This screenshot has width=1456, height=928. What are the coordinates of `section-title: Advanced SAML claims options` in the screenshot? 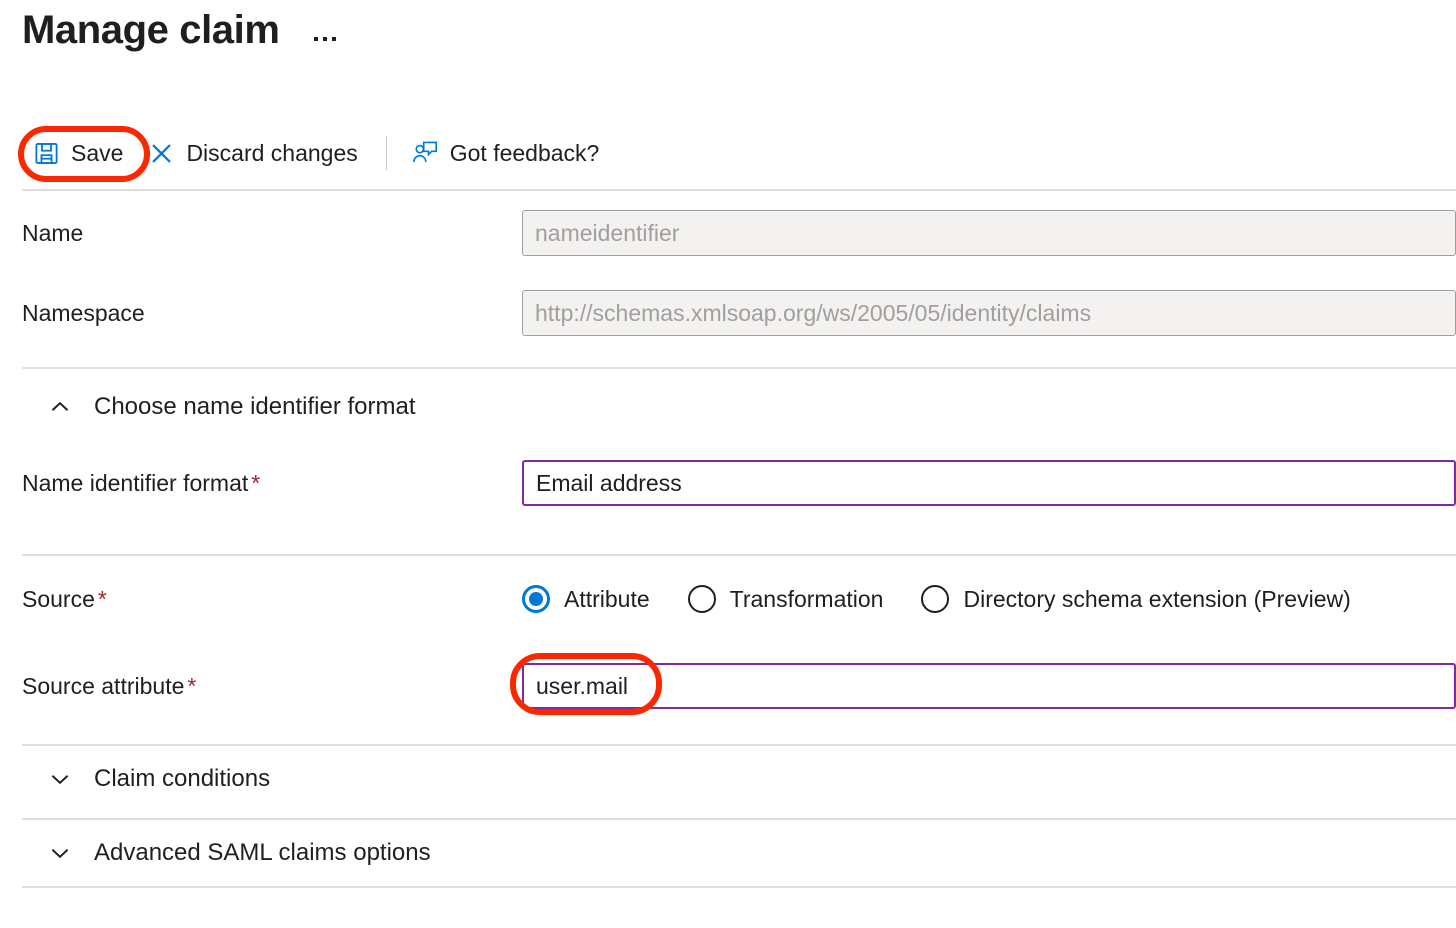 It's located at (262, 852).